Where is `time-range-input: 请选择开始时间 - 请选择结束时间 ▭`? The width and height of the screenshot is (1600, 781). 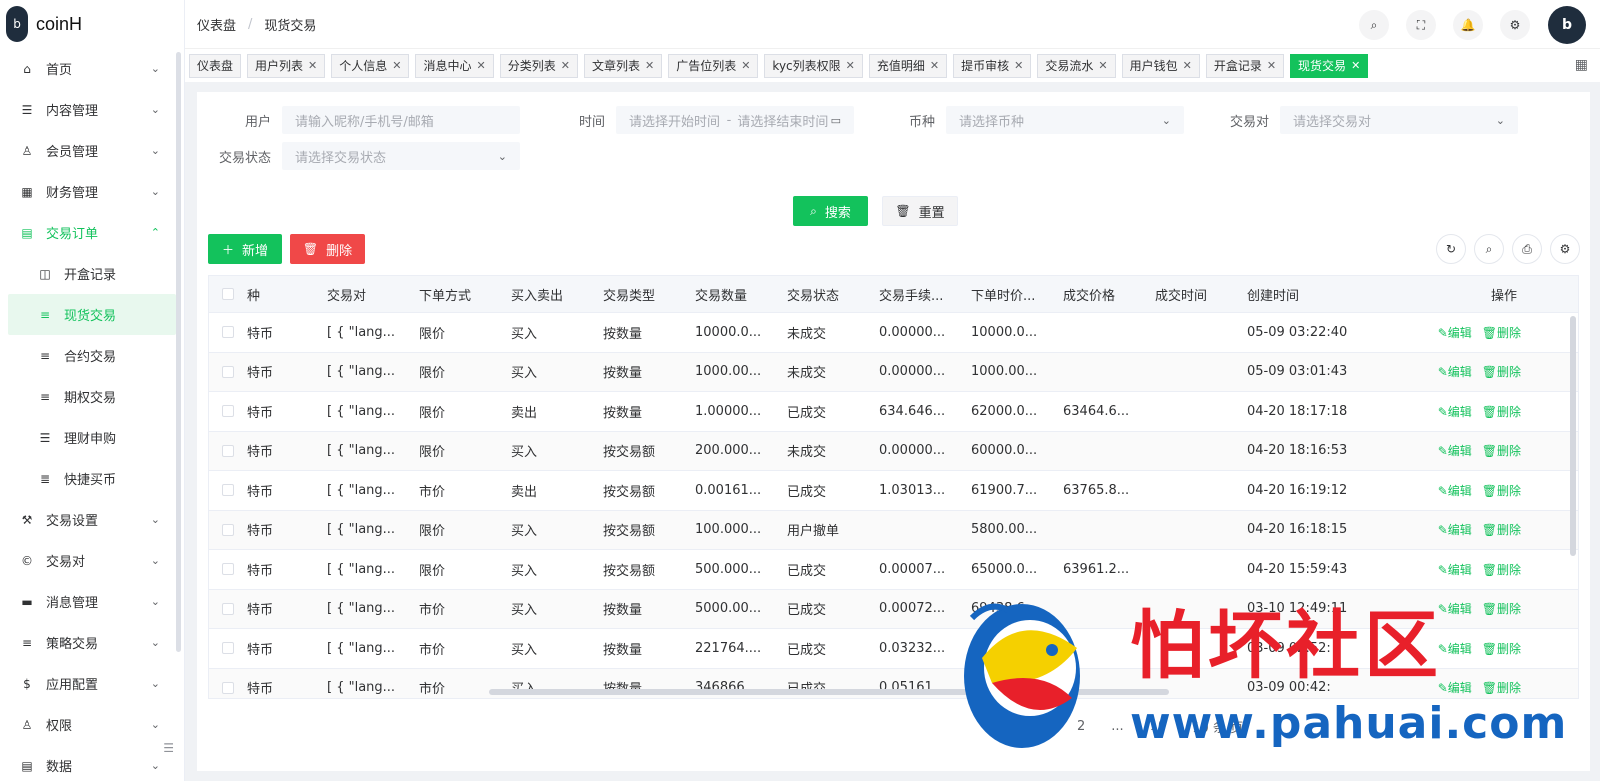 time-range-input: 请选择开始时间 - 请选择结束时间 ▭ is located at coordinates (735, 120).